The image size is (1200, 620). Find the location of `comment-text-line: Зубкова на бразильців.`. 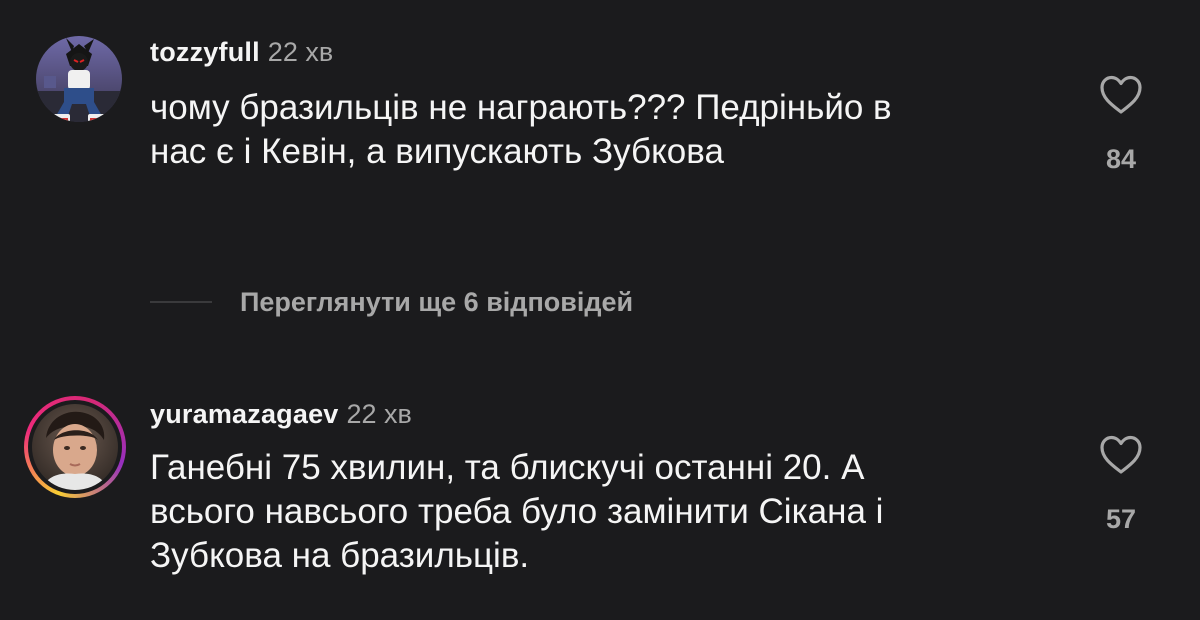

comment-text-line: Зубкова на бразильців. is located at coordinates (340, 555).